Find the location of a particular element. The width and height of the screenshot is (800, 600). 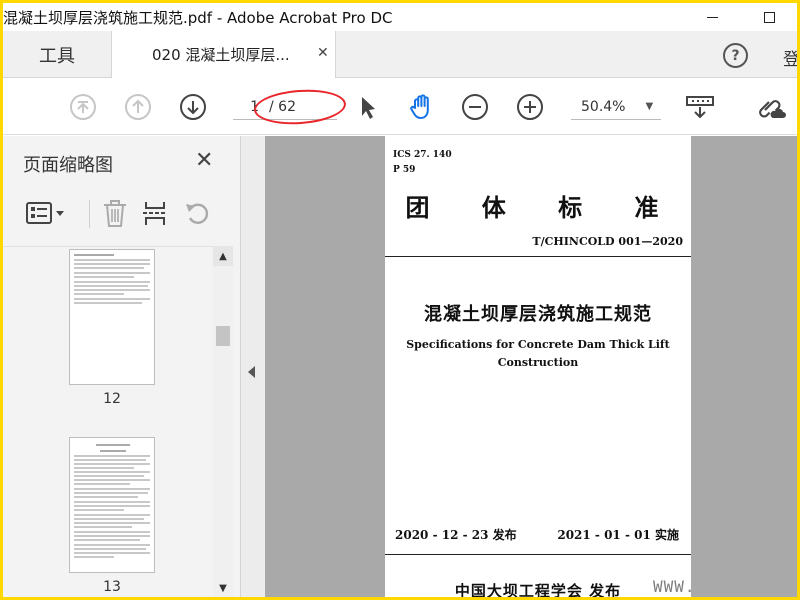

minimize-icon is located at coordinates (712, 17).